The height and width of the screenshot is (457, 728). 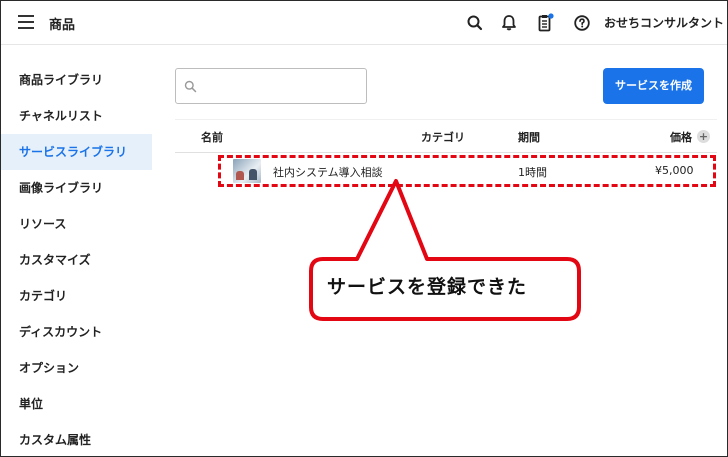 What do you see at coordinates (681, 137) in the screenshot?
I see `column-header-price: 価格` at bounding box center [681, 137].